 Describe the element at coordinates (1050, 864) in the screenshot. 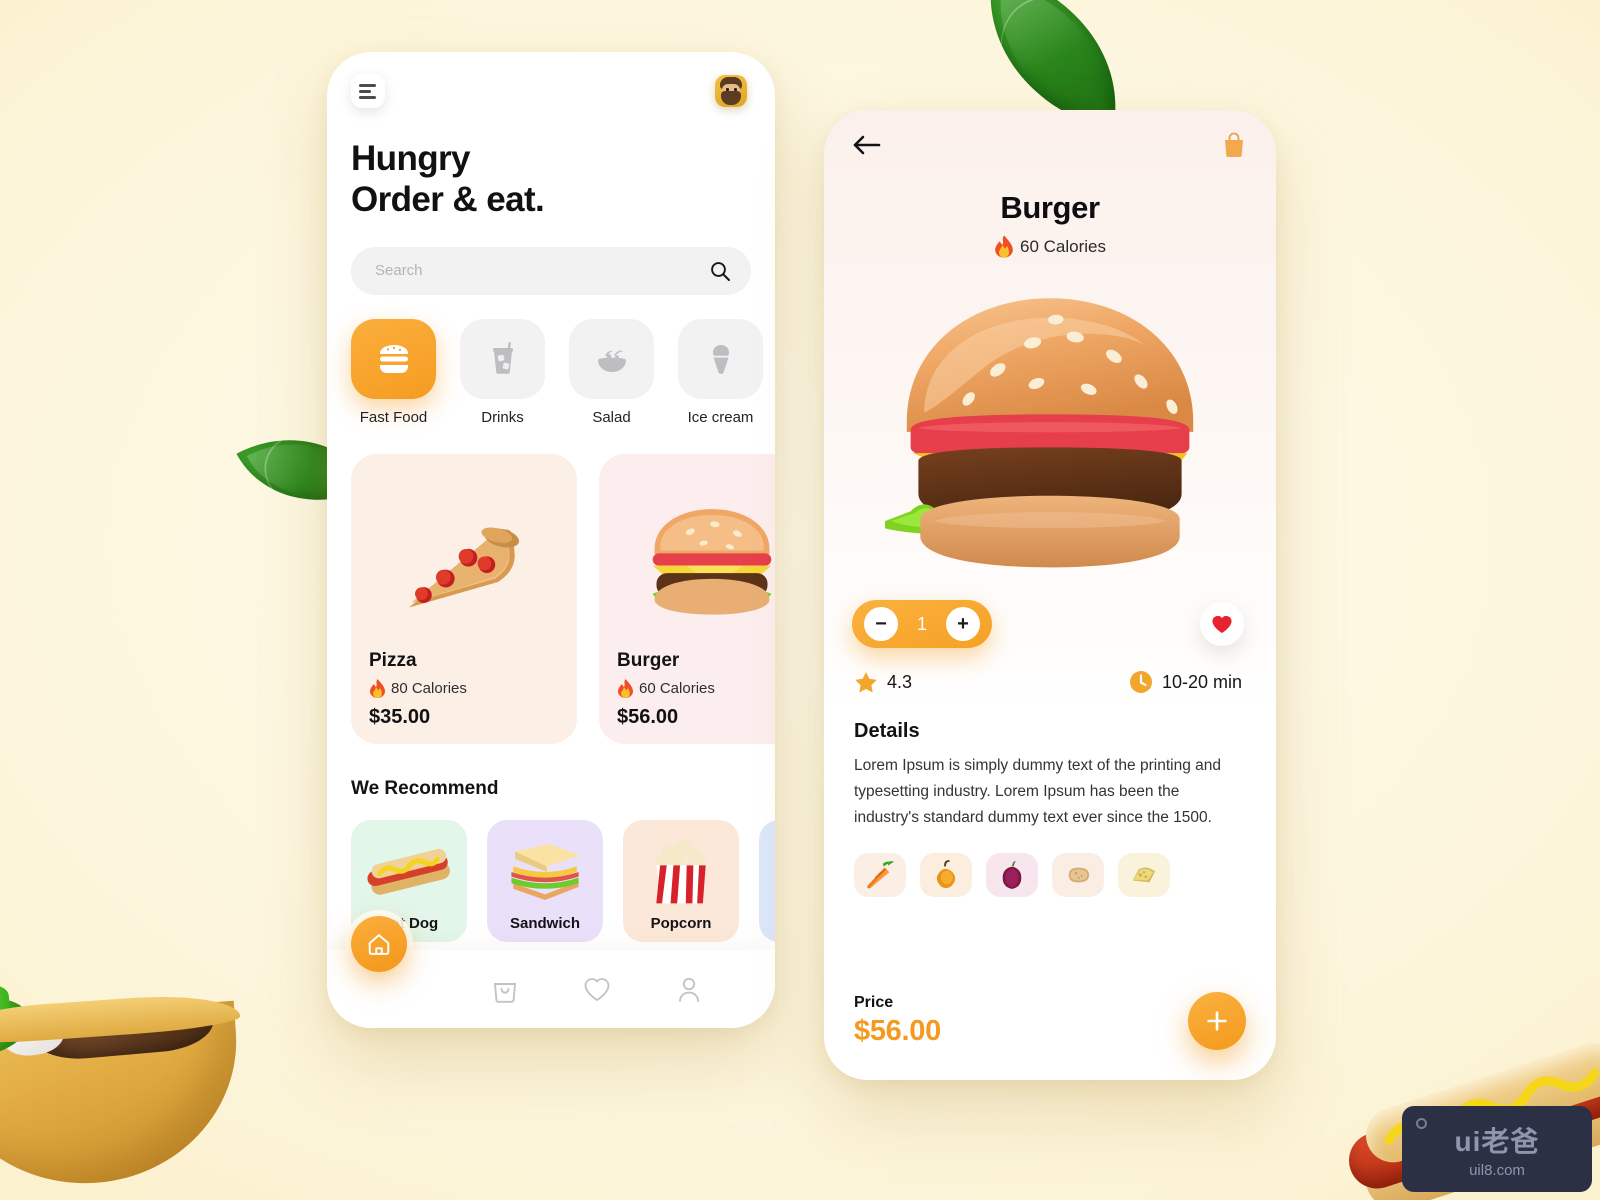

I see `ingredient-list` at that location.